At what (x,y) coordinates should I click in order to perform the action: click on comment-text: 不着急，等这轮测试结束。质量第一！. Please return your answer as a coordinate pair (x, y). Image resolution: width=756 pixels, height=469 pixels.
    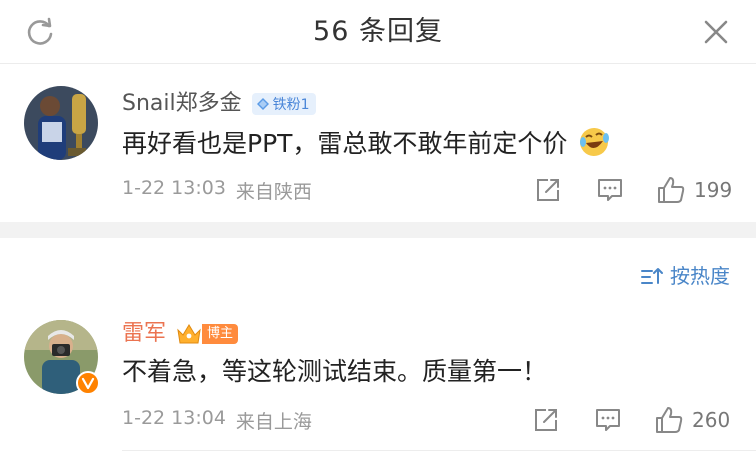
    Looking at the image, I should click on (335, 371).